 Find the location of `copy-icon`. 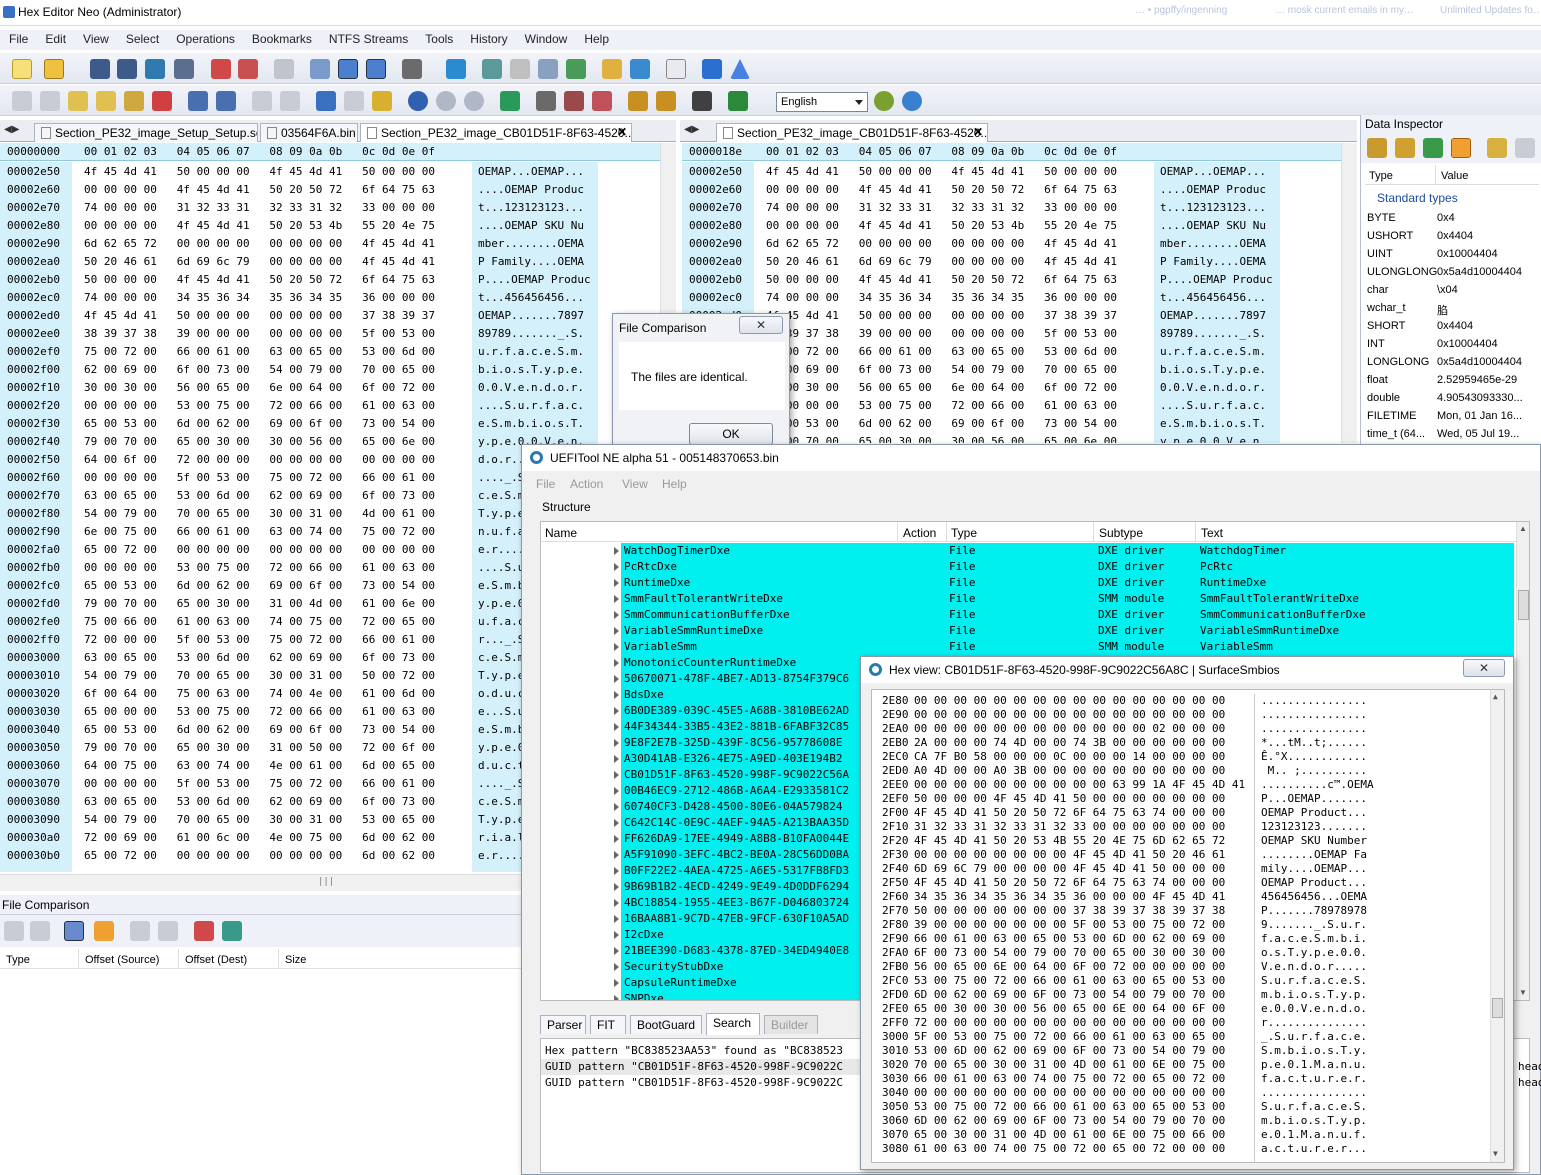

copy-icon is located at coordinates (106, 101).